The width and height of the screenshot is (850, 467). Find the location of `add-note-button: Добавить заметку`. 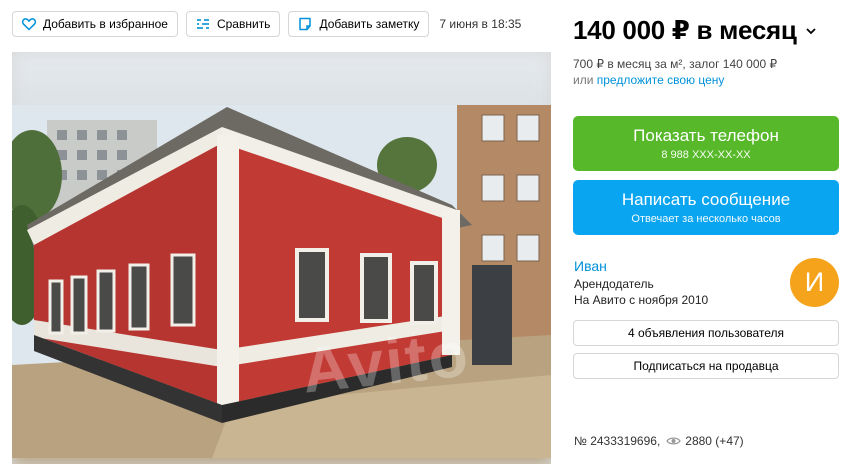

add-note-button: Добавить заметку is located at coordinates (359, 24).